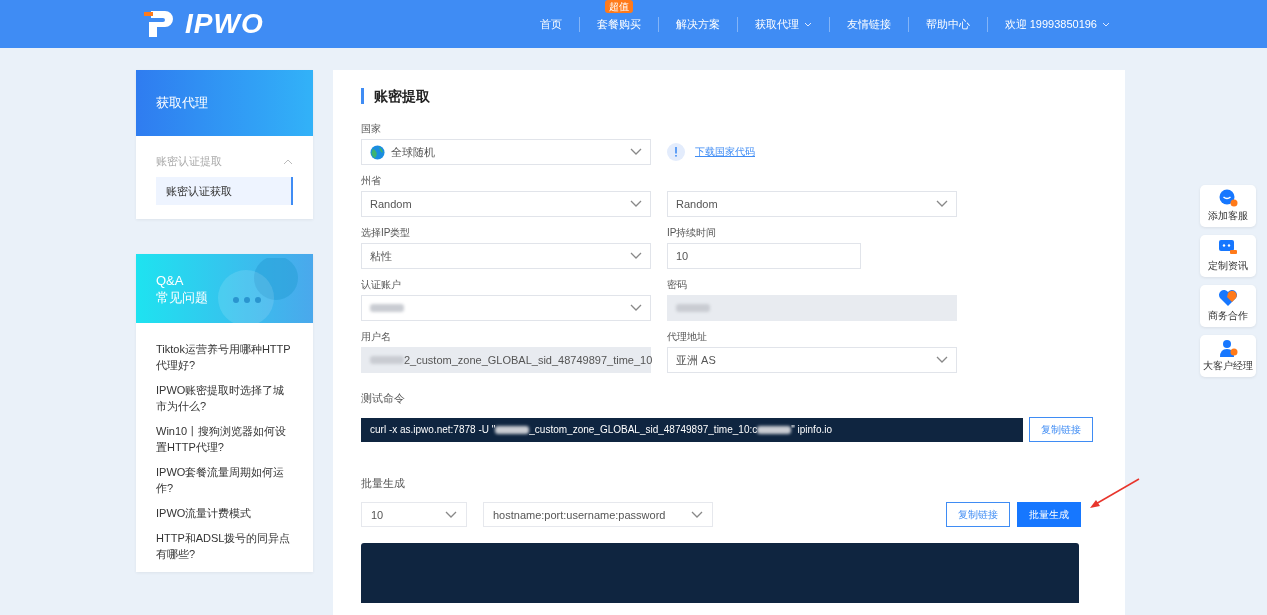 Image resolution: width=1267 pixels, height=615 pixels. I want to click on input-field: 10, so click(764, 256).